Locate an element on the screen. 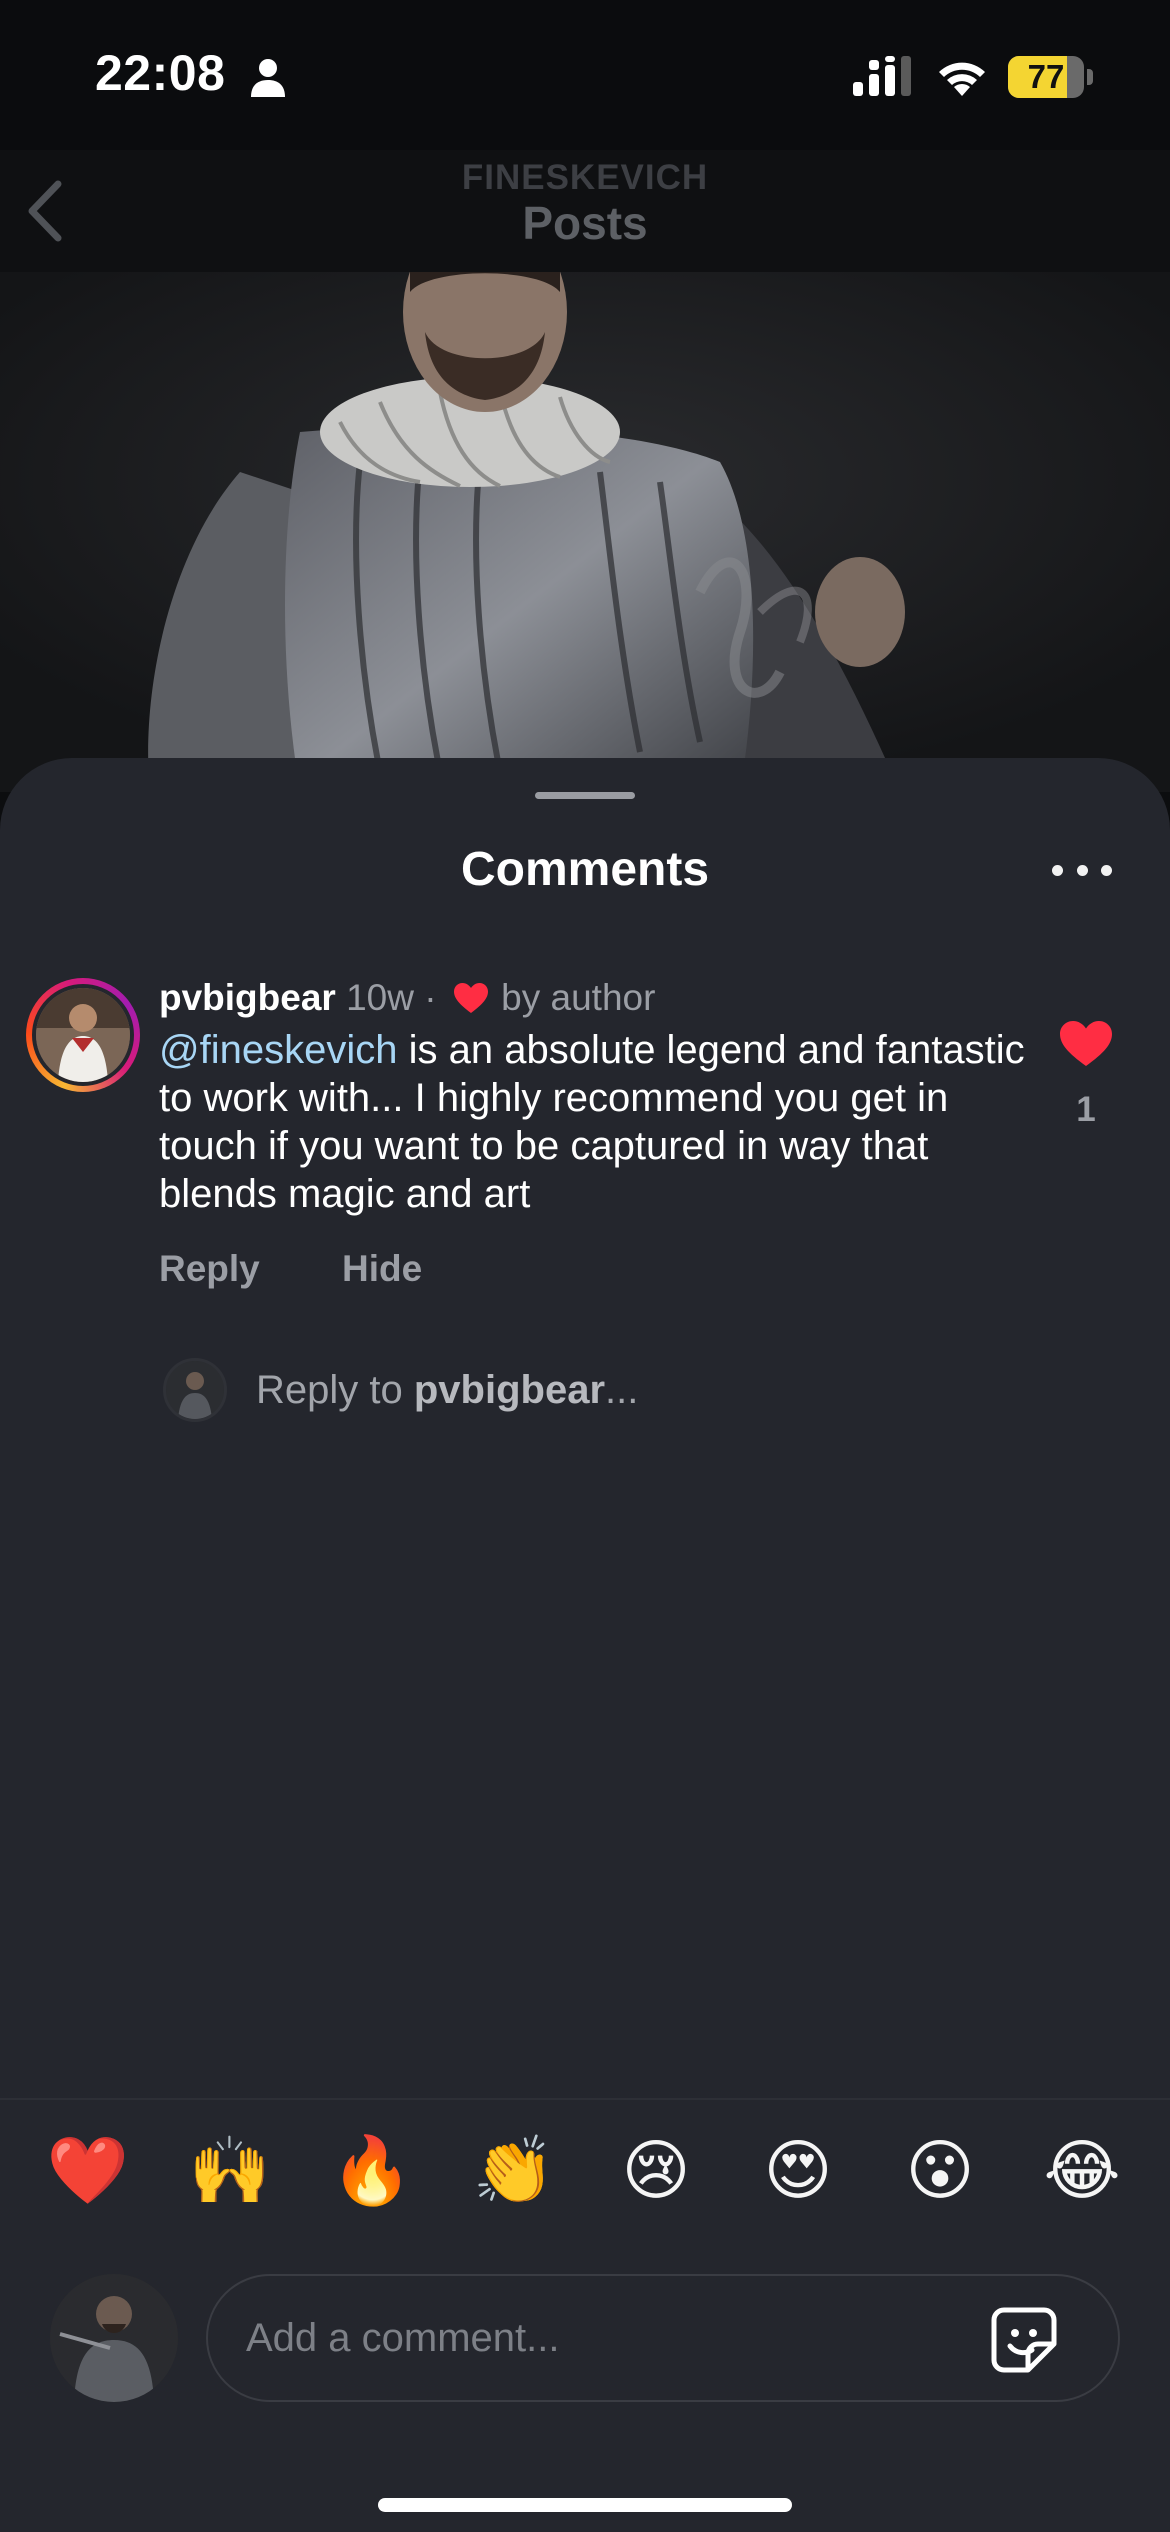  battery-percentage: 77 is located at coordinates (1046, 76).